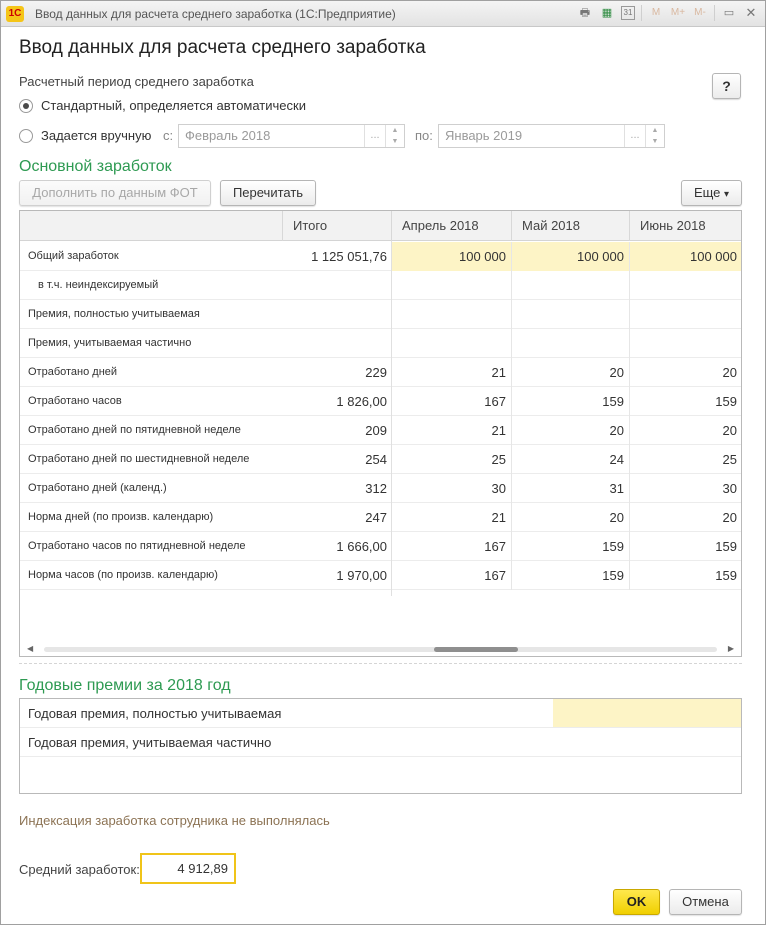 This screenshot has width=766, height=925. I want to click on radio-auto-row: Стандартный, определяется автоматически, so click(162, 105).